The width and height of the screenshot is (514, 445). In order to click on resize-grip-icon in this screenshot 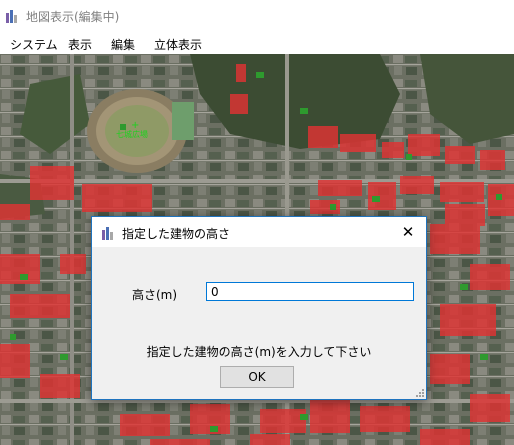, I will do `click(420, 393)`.